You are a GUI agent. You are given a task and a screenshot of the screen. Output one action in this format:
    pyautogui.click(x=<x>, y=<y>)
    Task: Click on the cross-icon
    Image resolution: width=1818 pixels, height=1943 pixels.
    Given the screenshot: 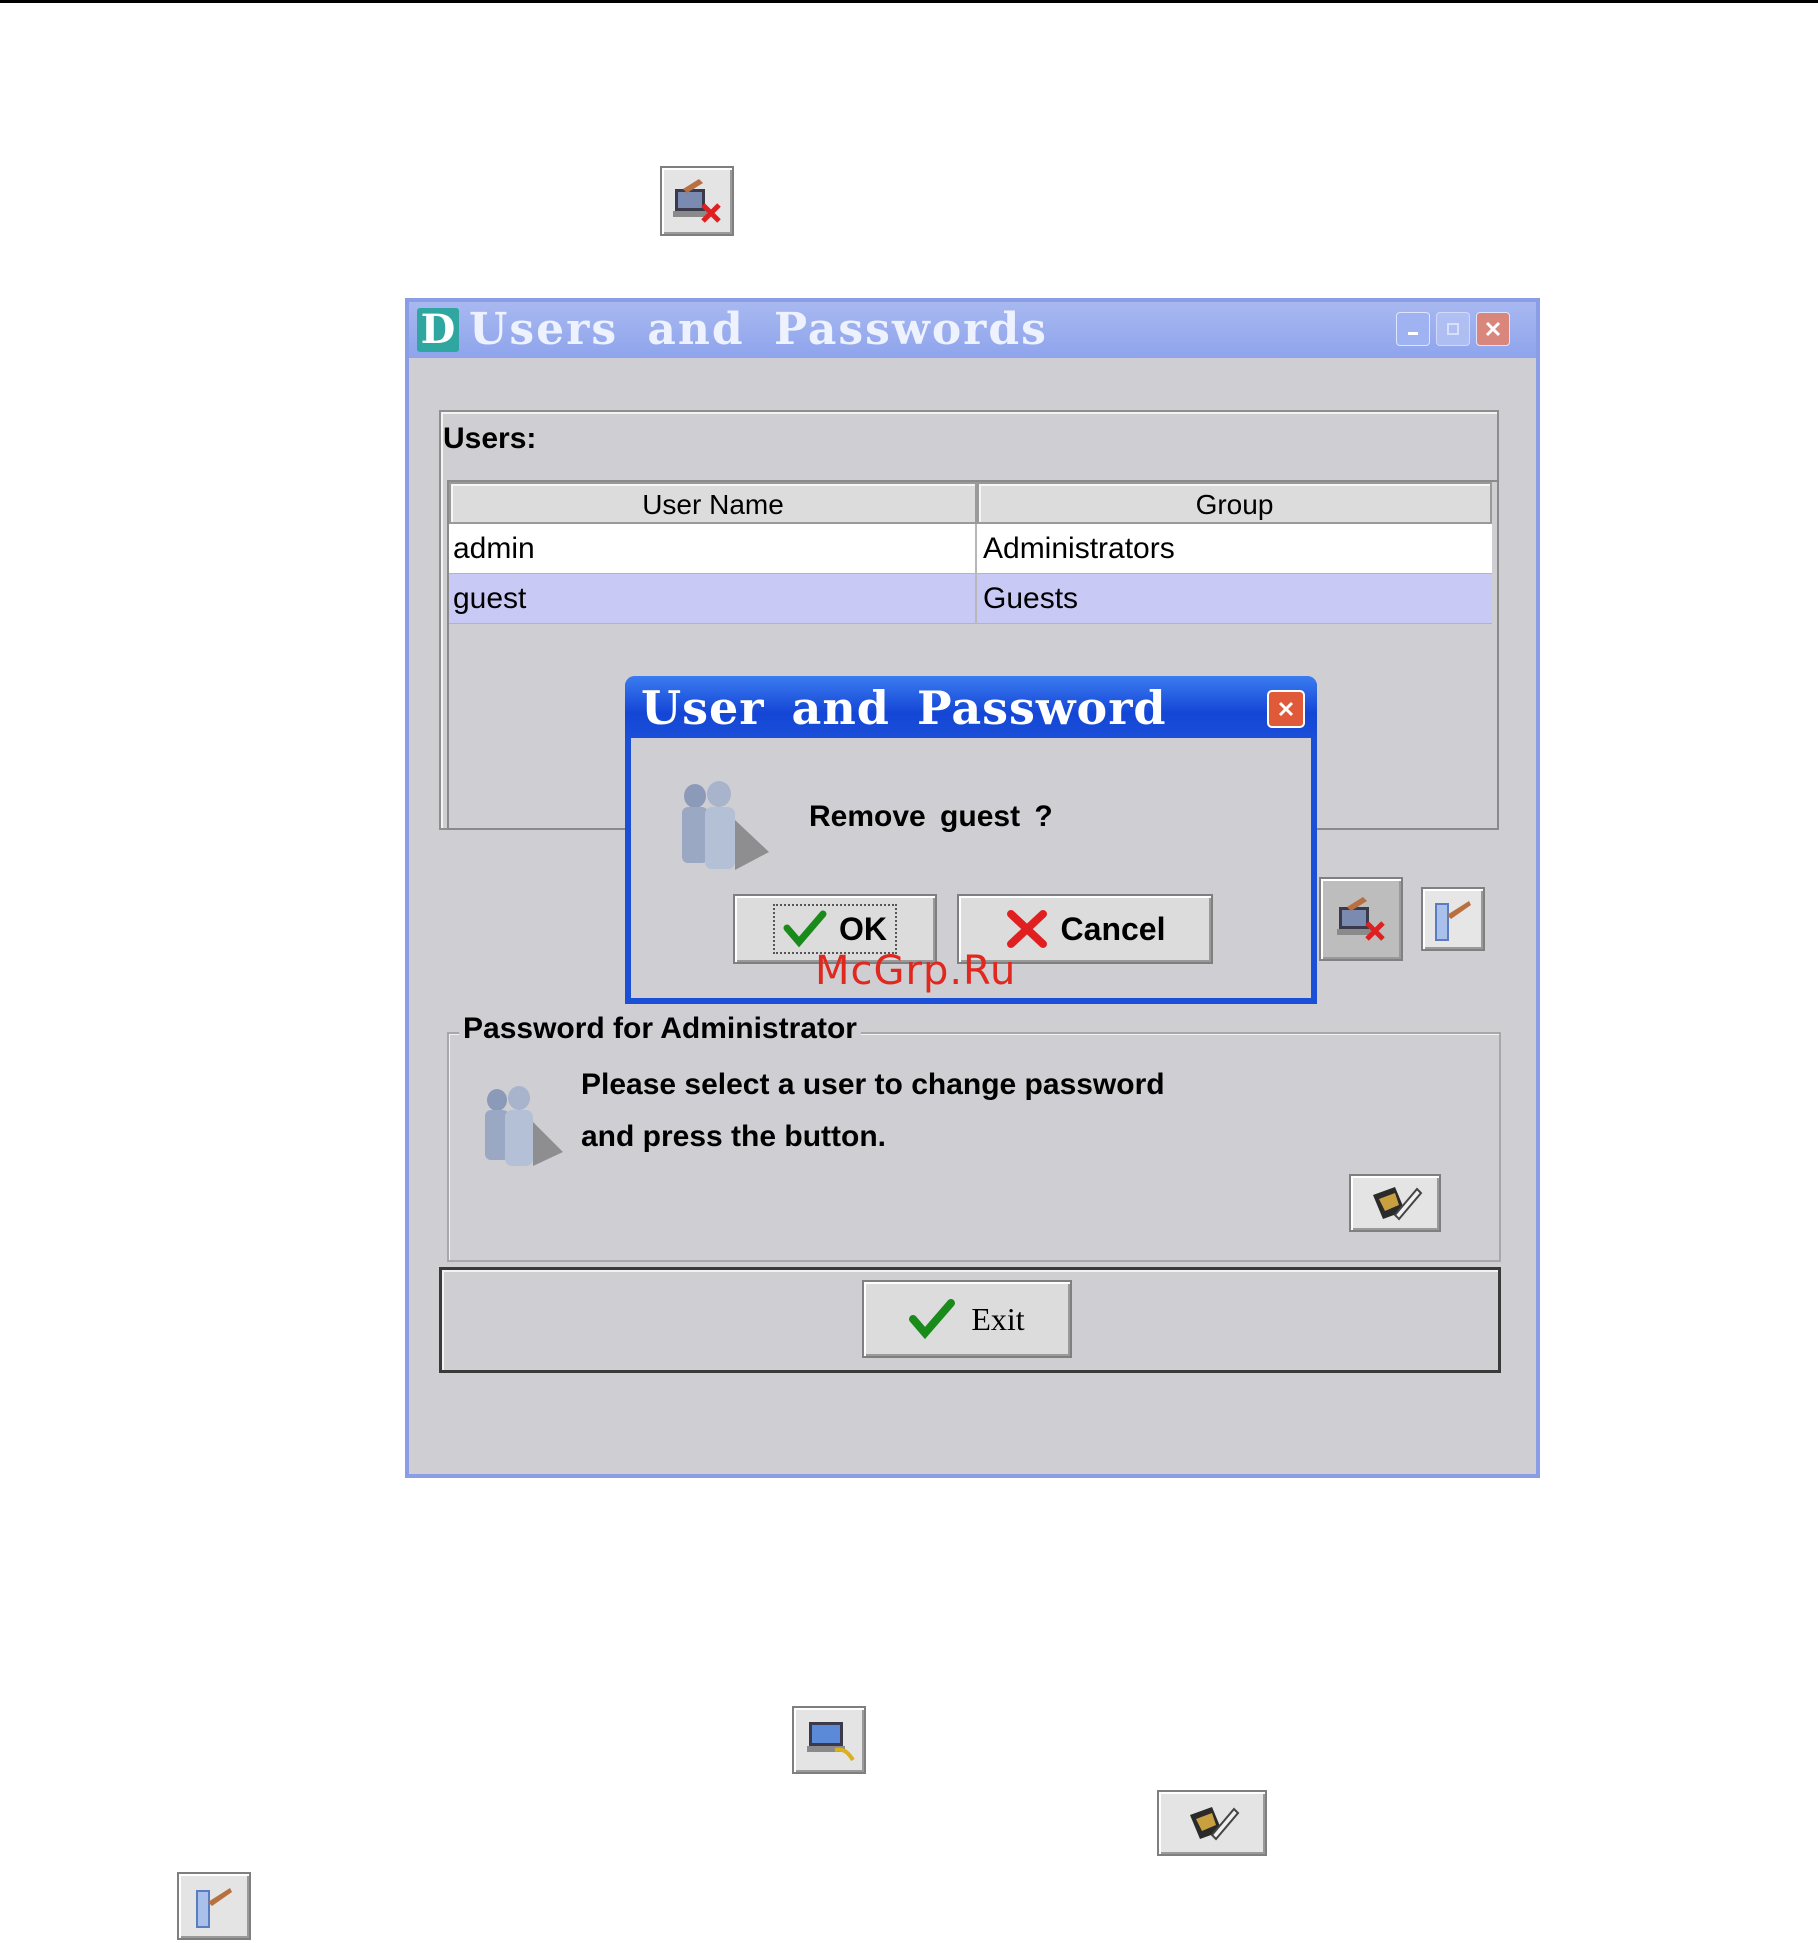 What is the action you would take?
    pyautogui.click(x=1026, y=929)
    